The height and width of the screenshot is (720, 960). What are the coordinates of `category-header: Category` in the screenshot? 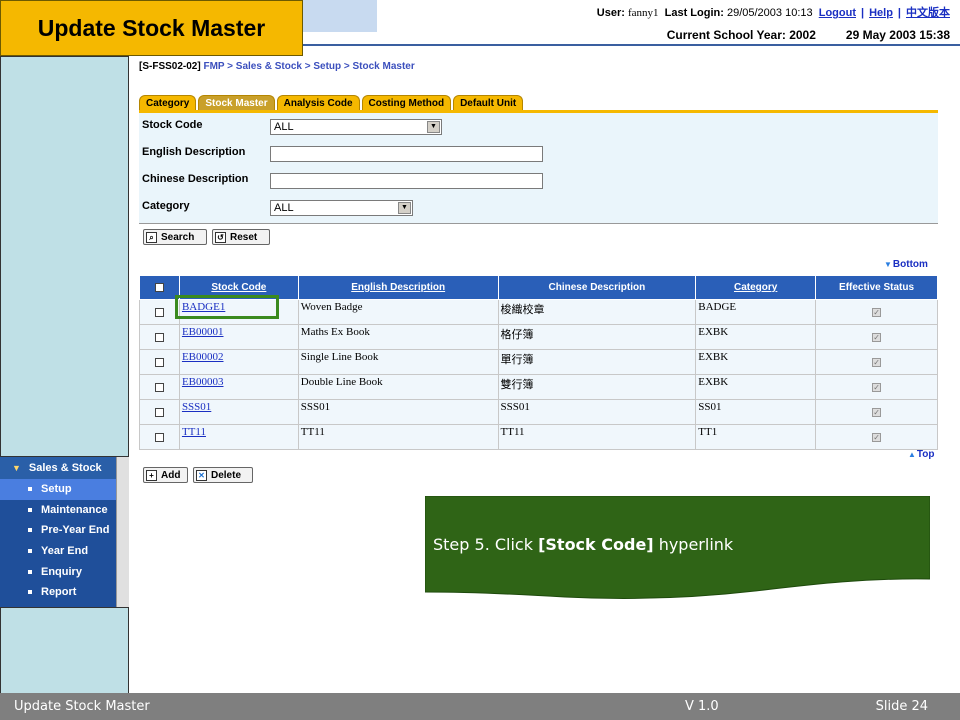 It's located at (756, 287).